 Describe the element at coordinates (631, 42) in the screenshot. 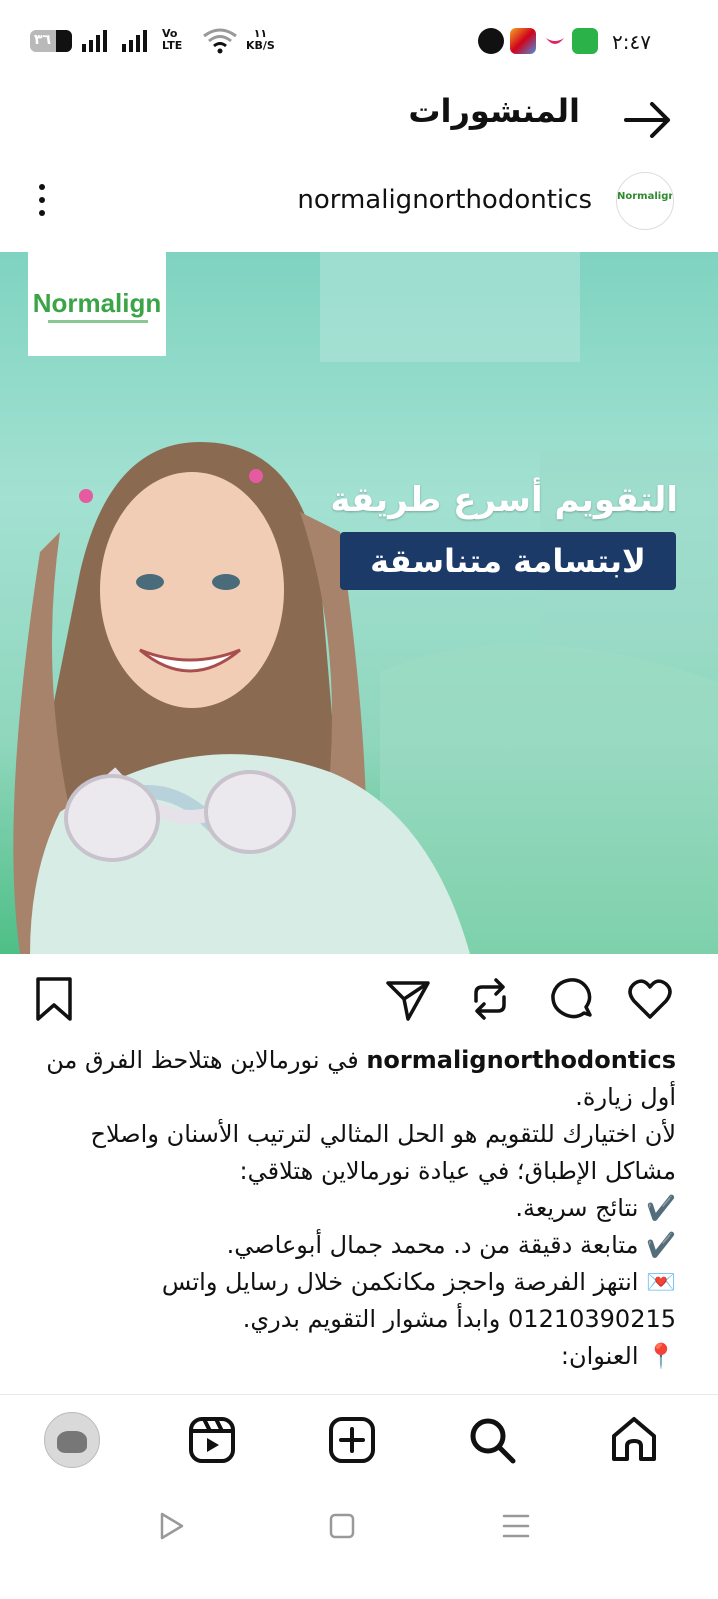

I see `clock: ٢:٤٧` at that location.